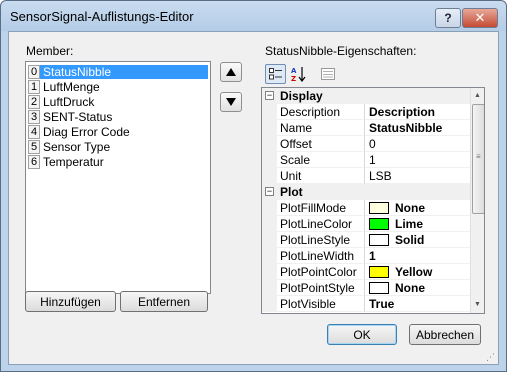 The image size is (507, 372). What do you see at coordinates (321, 256) in the screenshot?
I see `property-name: PlotLineWidth` at bounding box center [321, 256].